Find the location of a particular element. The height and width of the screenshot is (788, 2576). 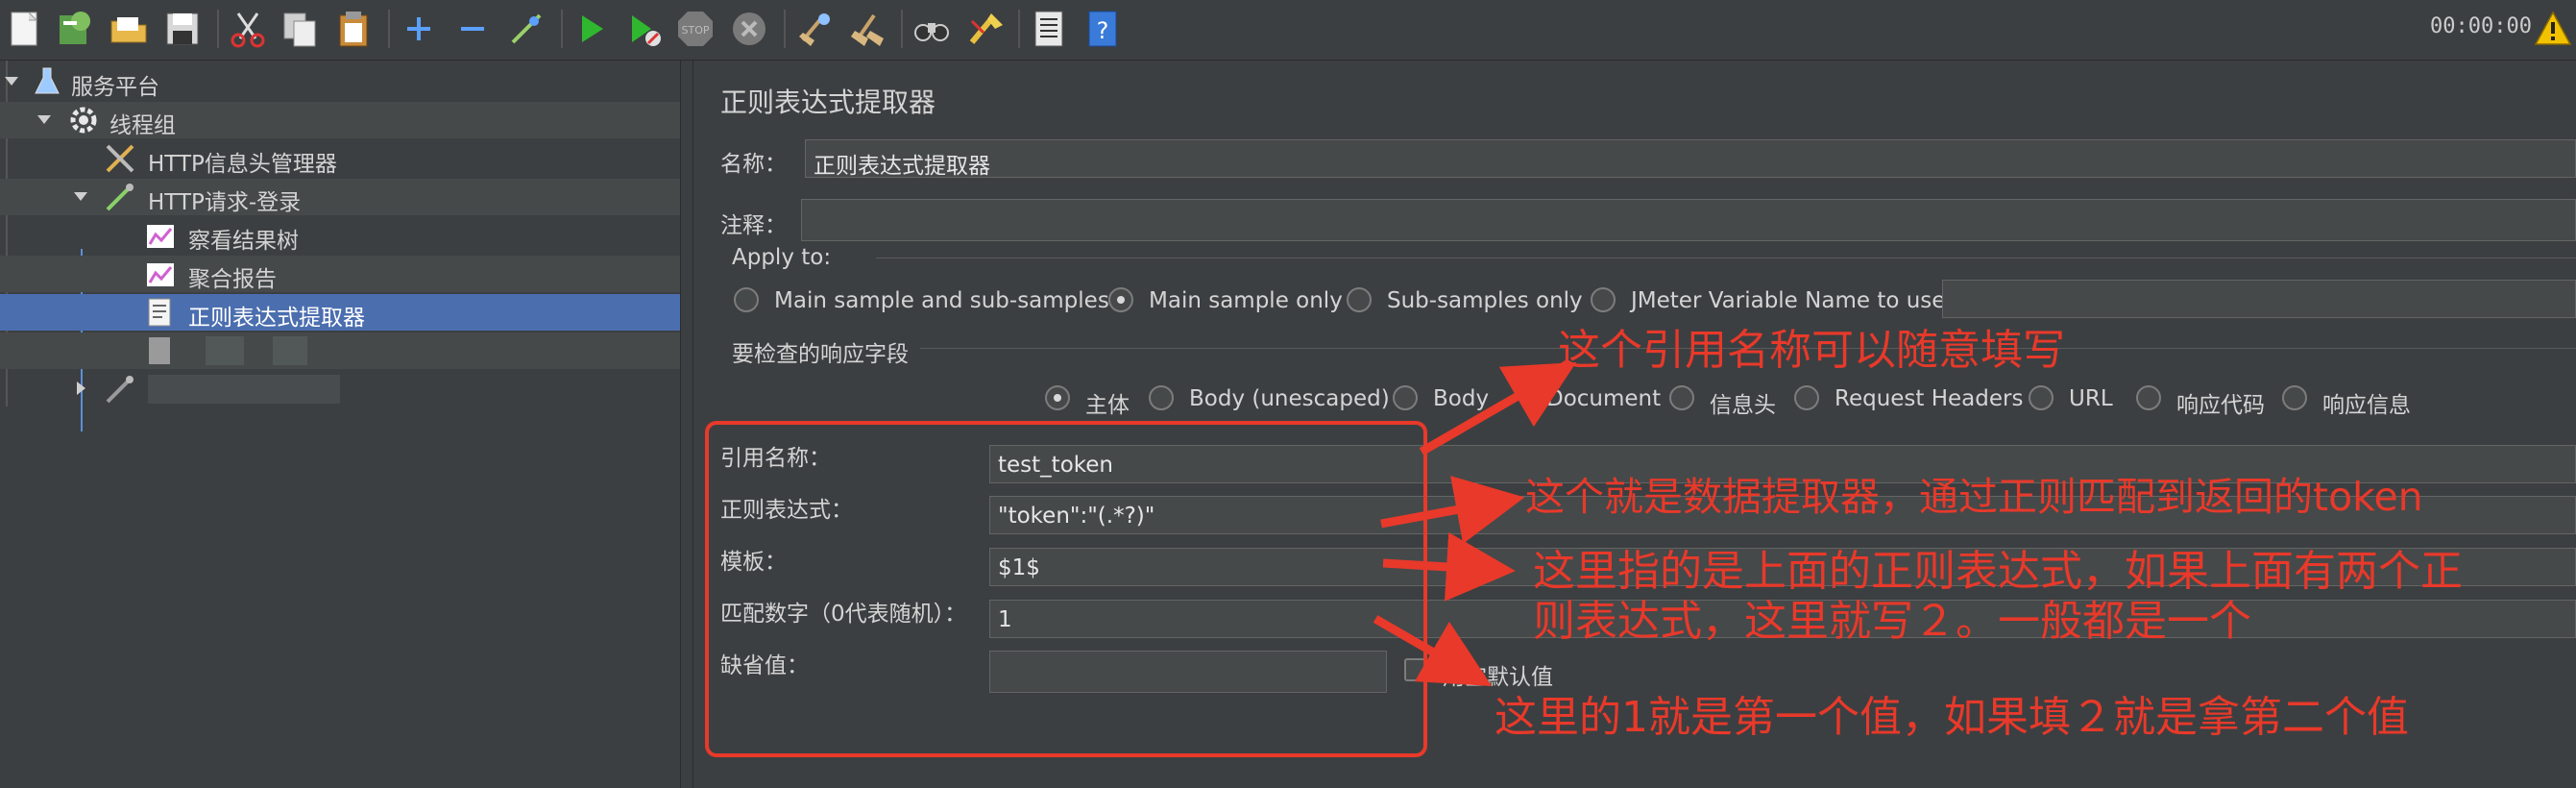

extractor-icon is located at coordinates (159, 312).